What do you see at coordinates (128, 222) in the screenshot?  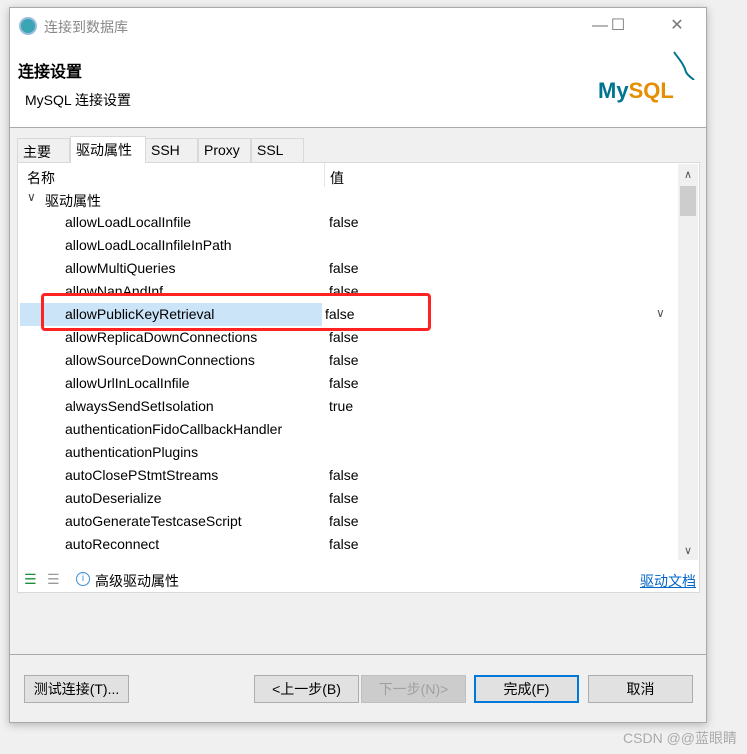 I see `property-name: allowLoadLocalInfile` at bounding box center [128, 222].